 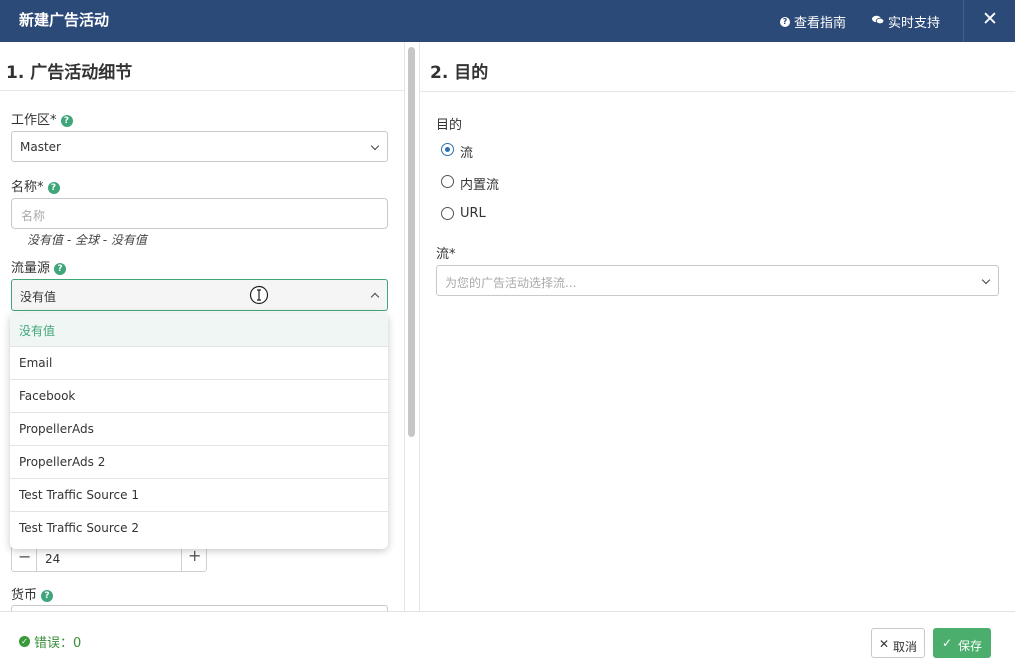 I want to click on radio-url-label: URL, so click(x=473, y=213).